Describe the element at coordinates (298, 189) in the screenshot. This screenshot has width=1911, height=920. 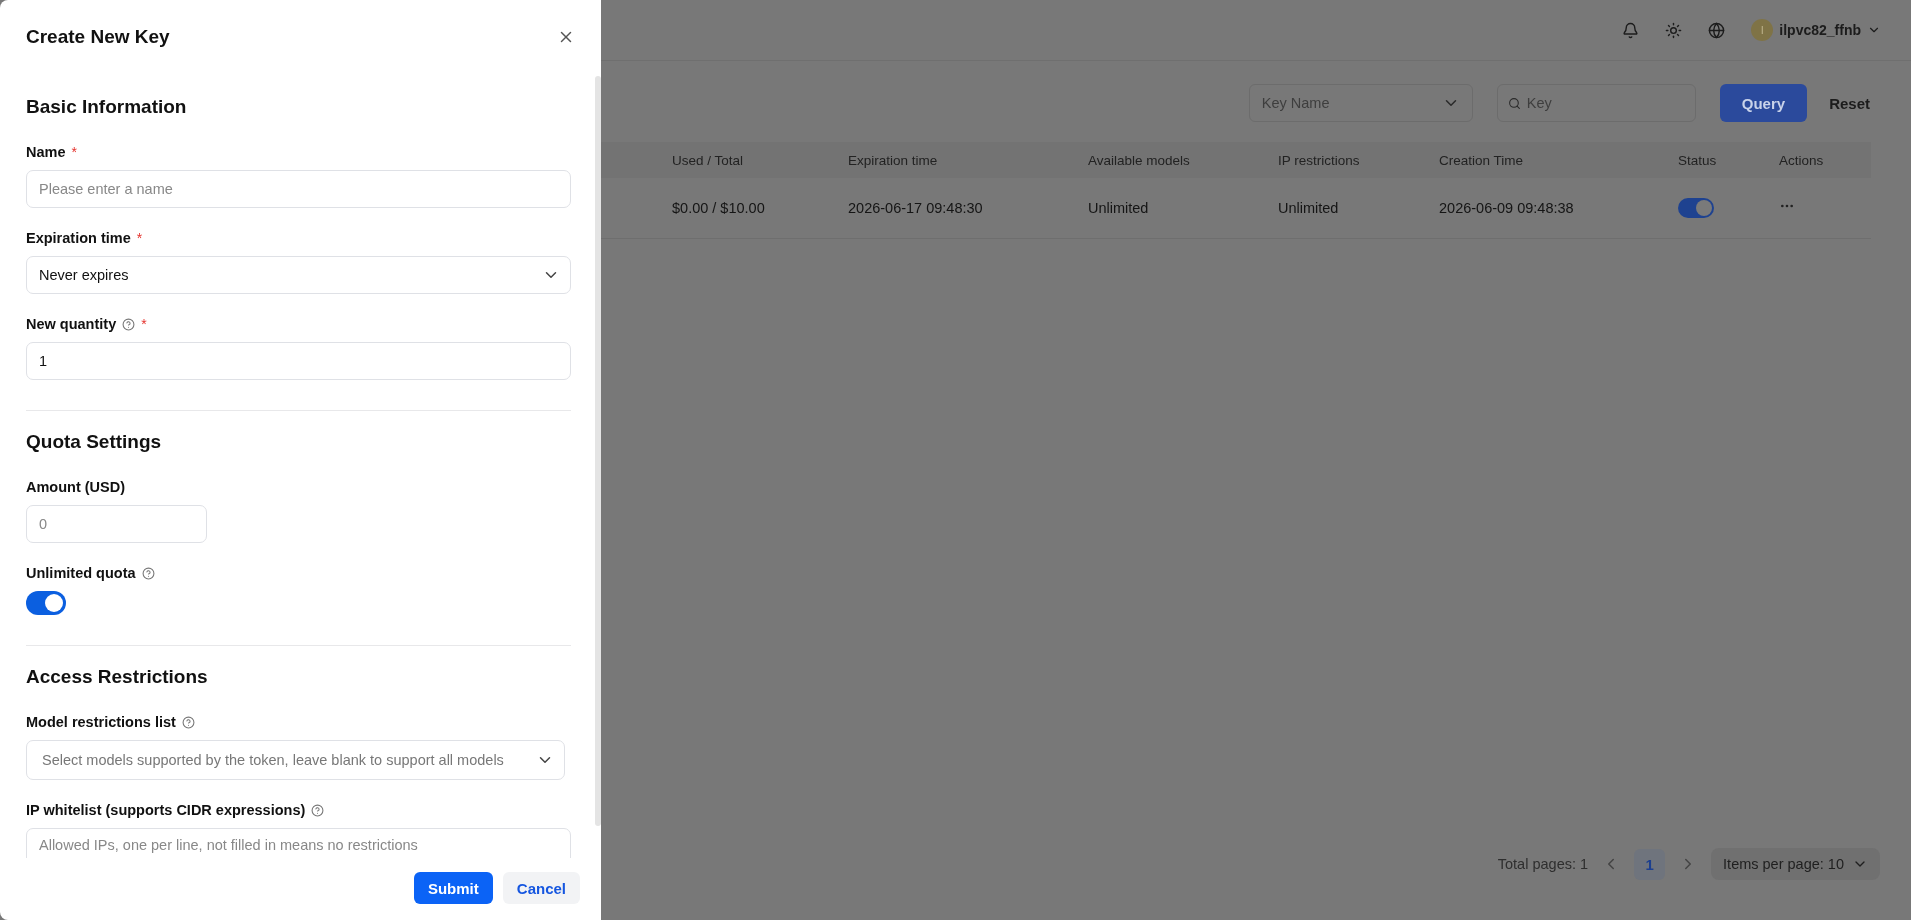
I see `input-field: Please enter a name` at that location.